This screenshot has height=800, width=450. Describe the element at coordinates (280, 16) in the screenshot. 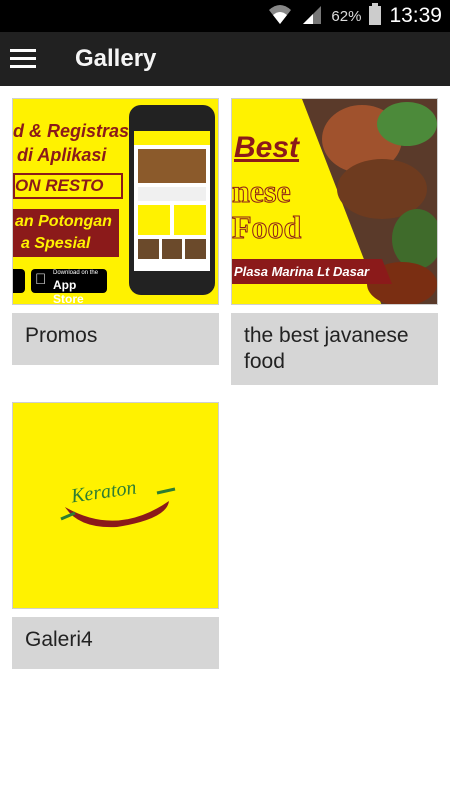

I see `wifi-icon` at that location.